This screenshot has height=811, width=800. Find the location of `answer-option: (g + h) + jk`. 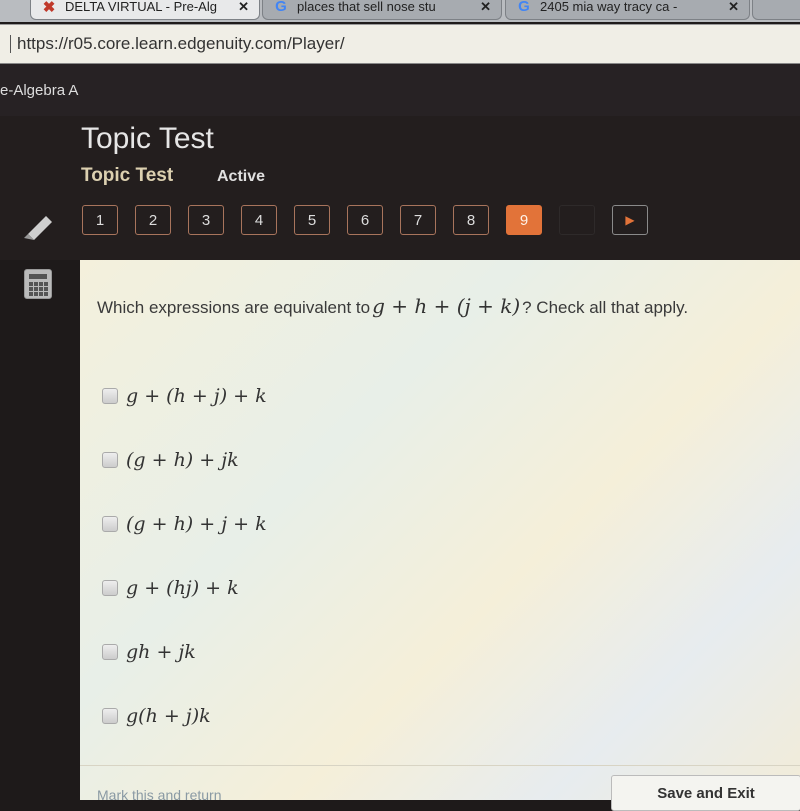

answer-option: (g + h) + jk is located at coordinates (185, 460).